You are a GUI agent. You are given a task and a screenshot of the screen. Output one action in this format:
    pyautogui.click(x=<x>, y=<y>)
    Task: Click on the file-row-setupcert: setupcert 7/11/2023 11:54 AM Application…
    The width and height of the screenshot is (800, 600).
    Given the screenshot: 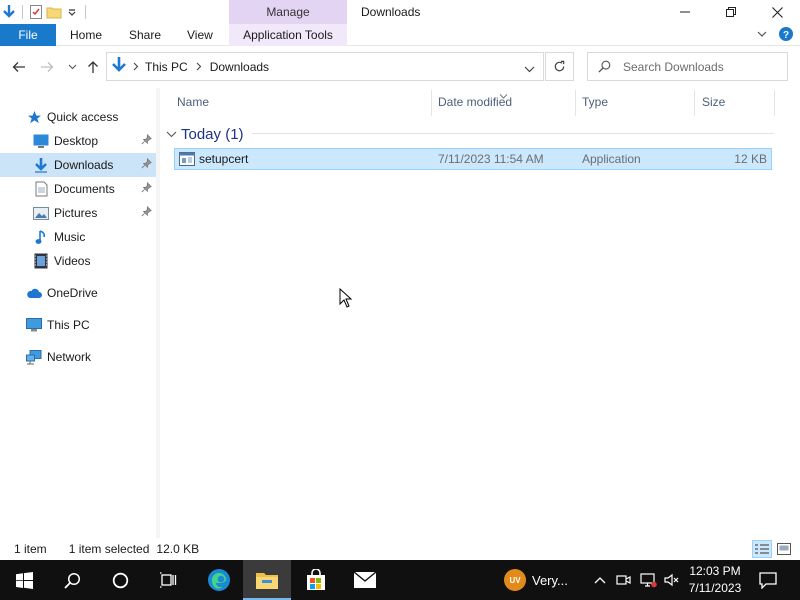 What is the action you would take?
    pyautogui.click(x=473, y=159)
    